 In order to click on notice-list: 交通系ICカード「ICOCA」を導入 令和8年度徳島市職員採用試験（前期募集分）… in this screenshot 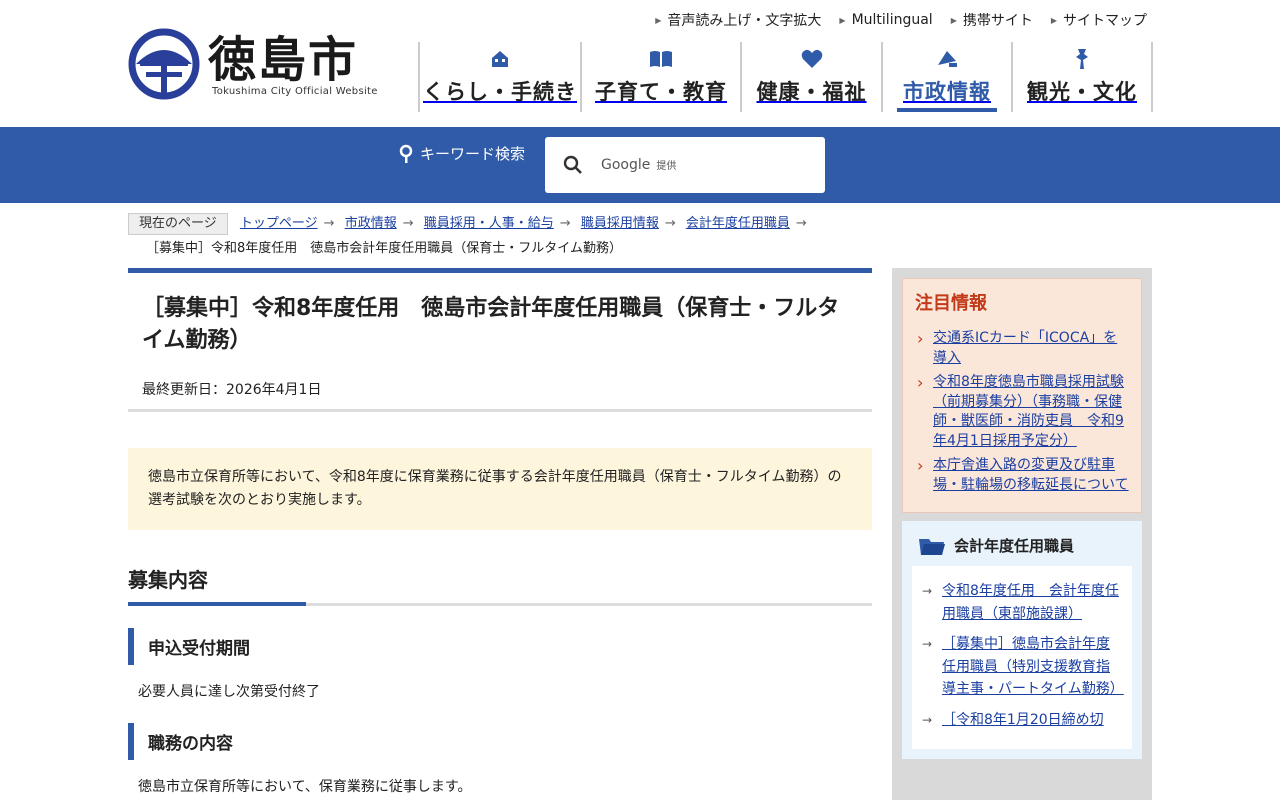, I will do `click(1022, 412)`.